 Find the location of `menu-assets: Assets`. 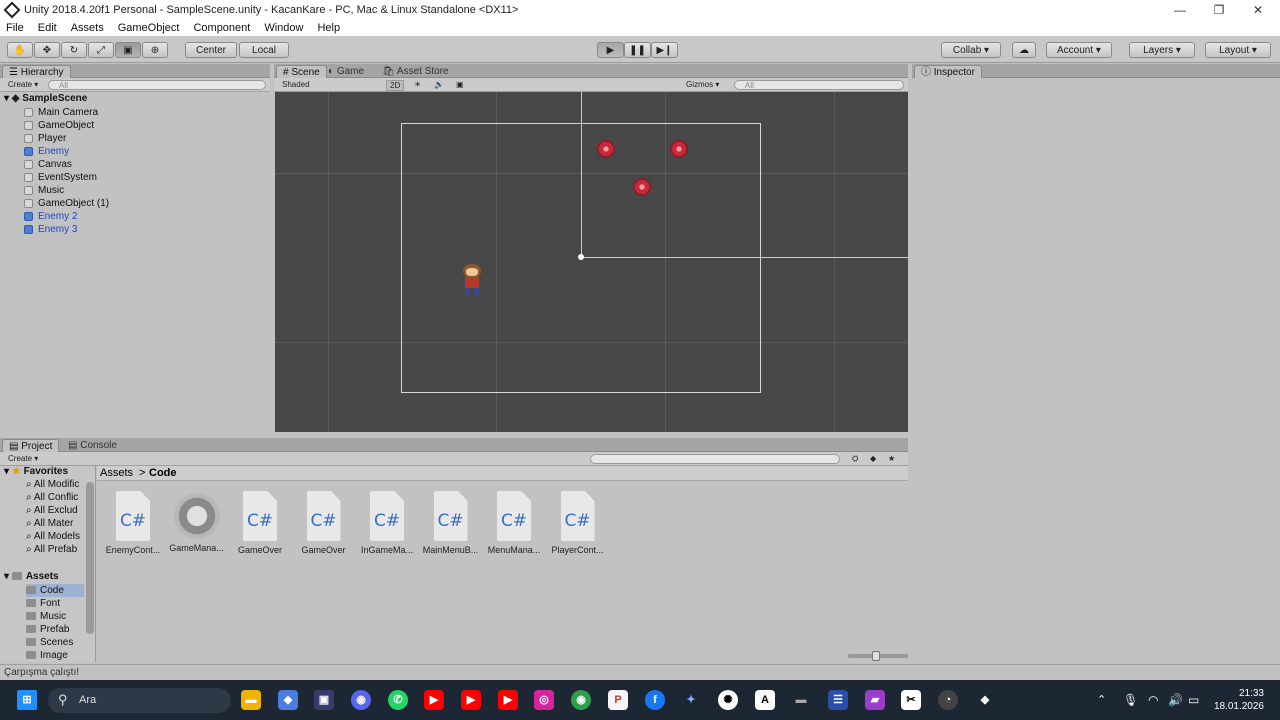

menu-assets: Assets is located at coordinates (87, 28).